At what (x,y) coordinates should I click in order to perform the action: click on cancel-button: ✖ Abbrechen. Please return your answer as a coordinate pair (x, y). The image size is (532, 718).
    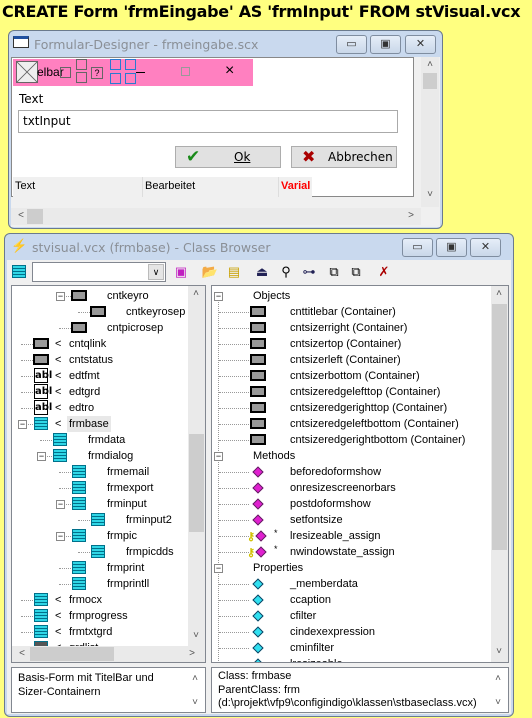
    Looking at the image, I should click on (344, 157).